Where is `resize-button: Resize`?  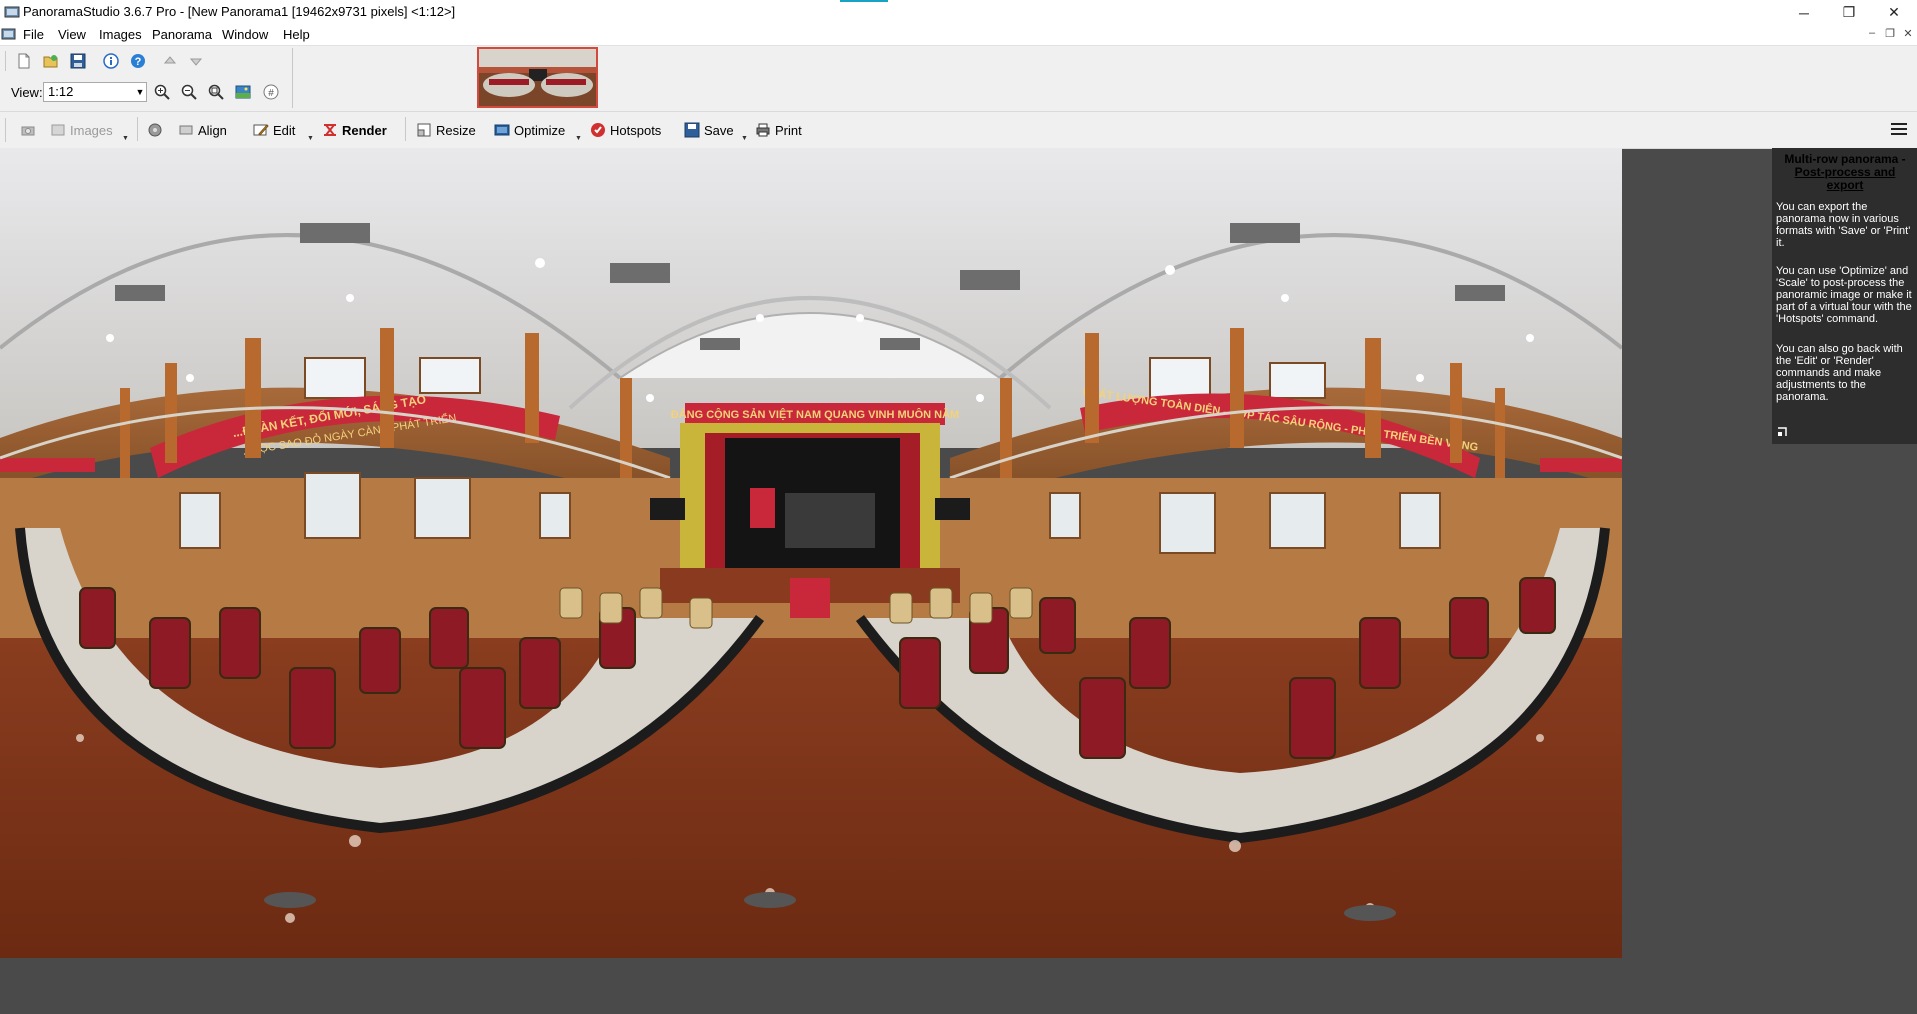
resize-button: Resize is located at coordinates (446, 130).